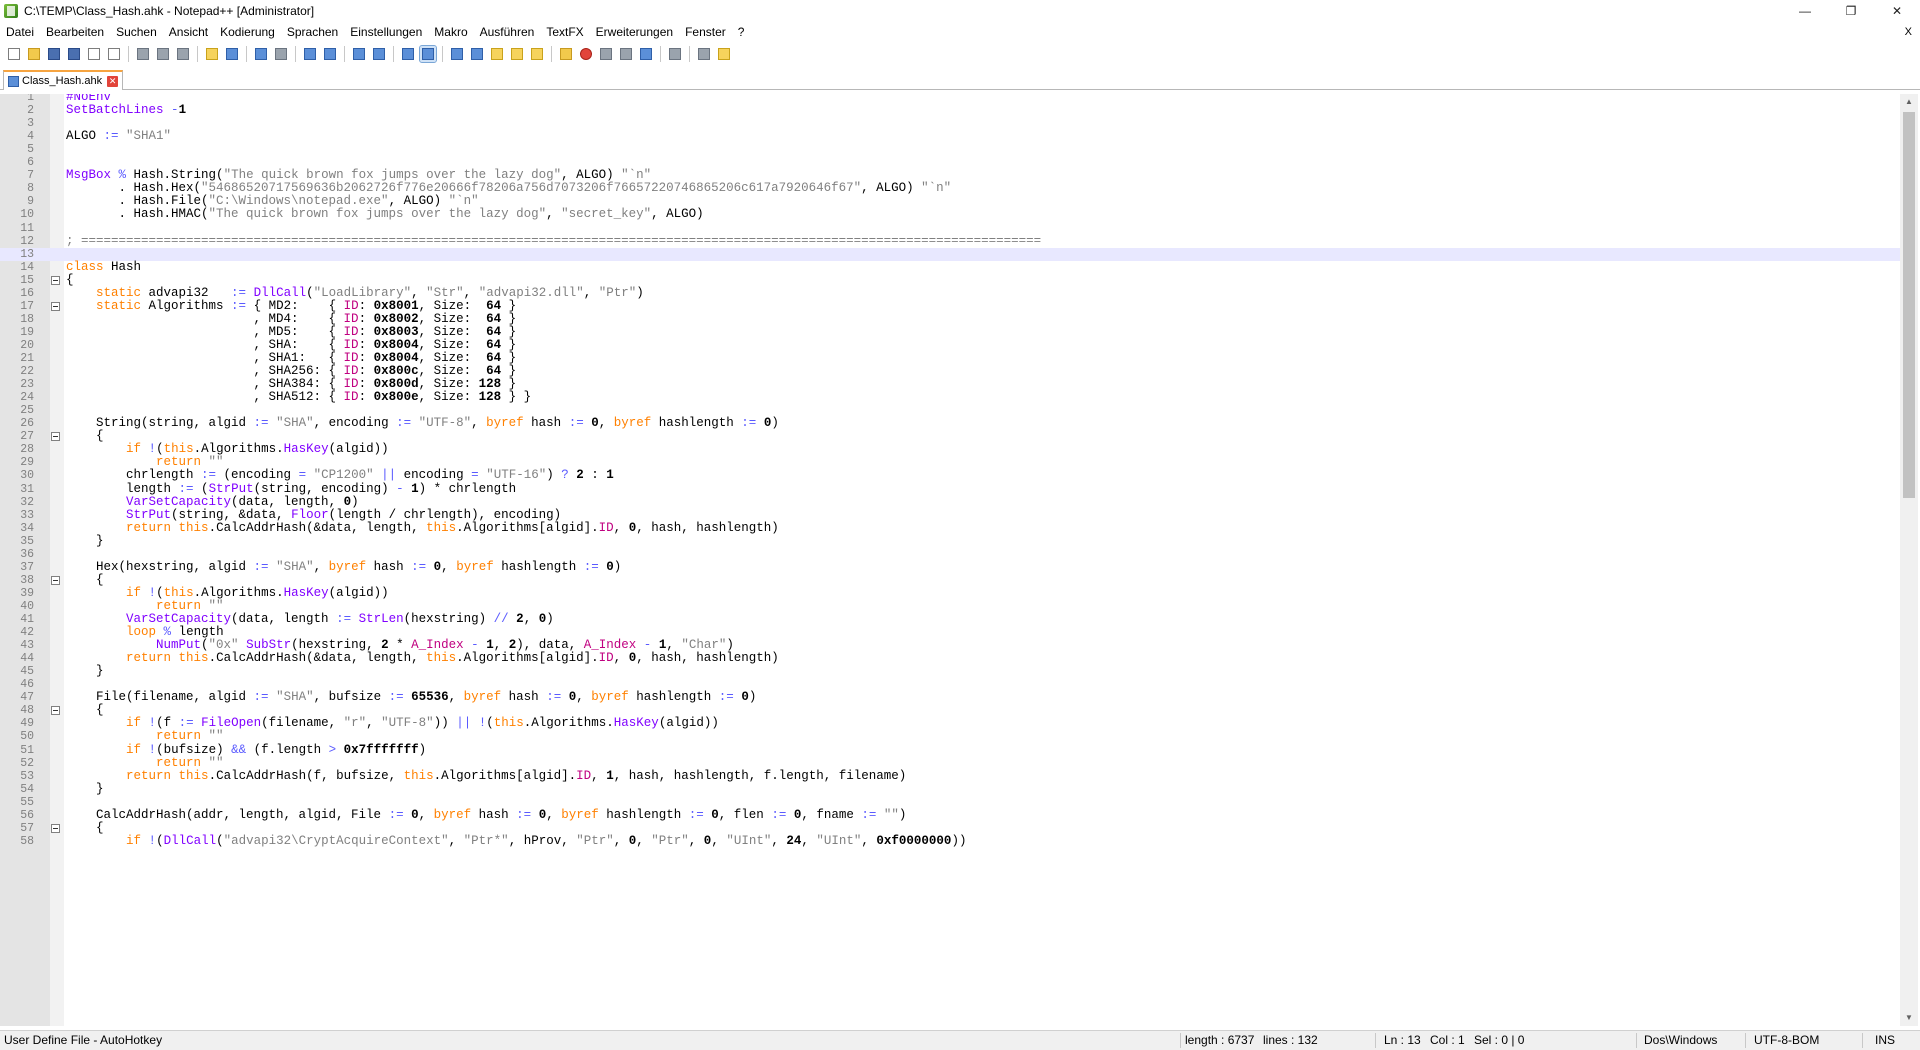 This screenshot has height=1050, width=1920. Describe the element at coordinates (136, 32) in the screenshot. I see `menu-item-suchen: Suchen` at that location.